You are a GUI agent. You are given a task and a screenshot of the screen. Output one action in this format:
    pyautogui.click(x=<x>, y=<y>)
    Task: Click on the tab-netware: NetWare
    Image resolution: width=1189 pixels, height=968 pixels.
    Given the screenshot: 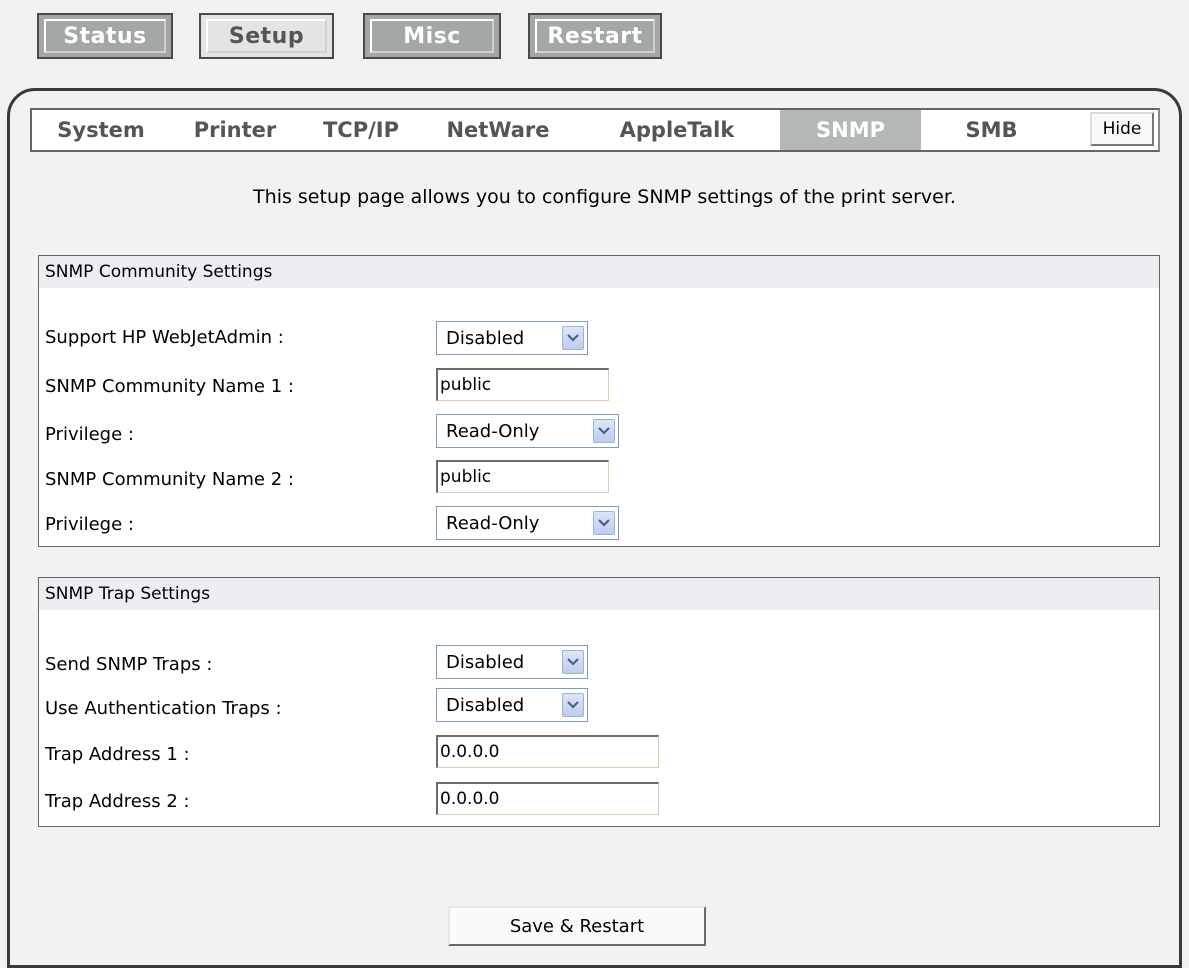 What is the action you would take?
    pyautogui.click(x=498, y=130)
    